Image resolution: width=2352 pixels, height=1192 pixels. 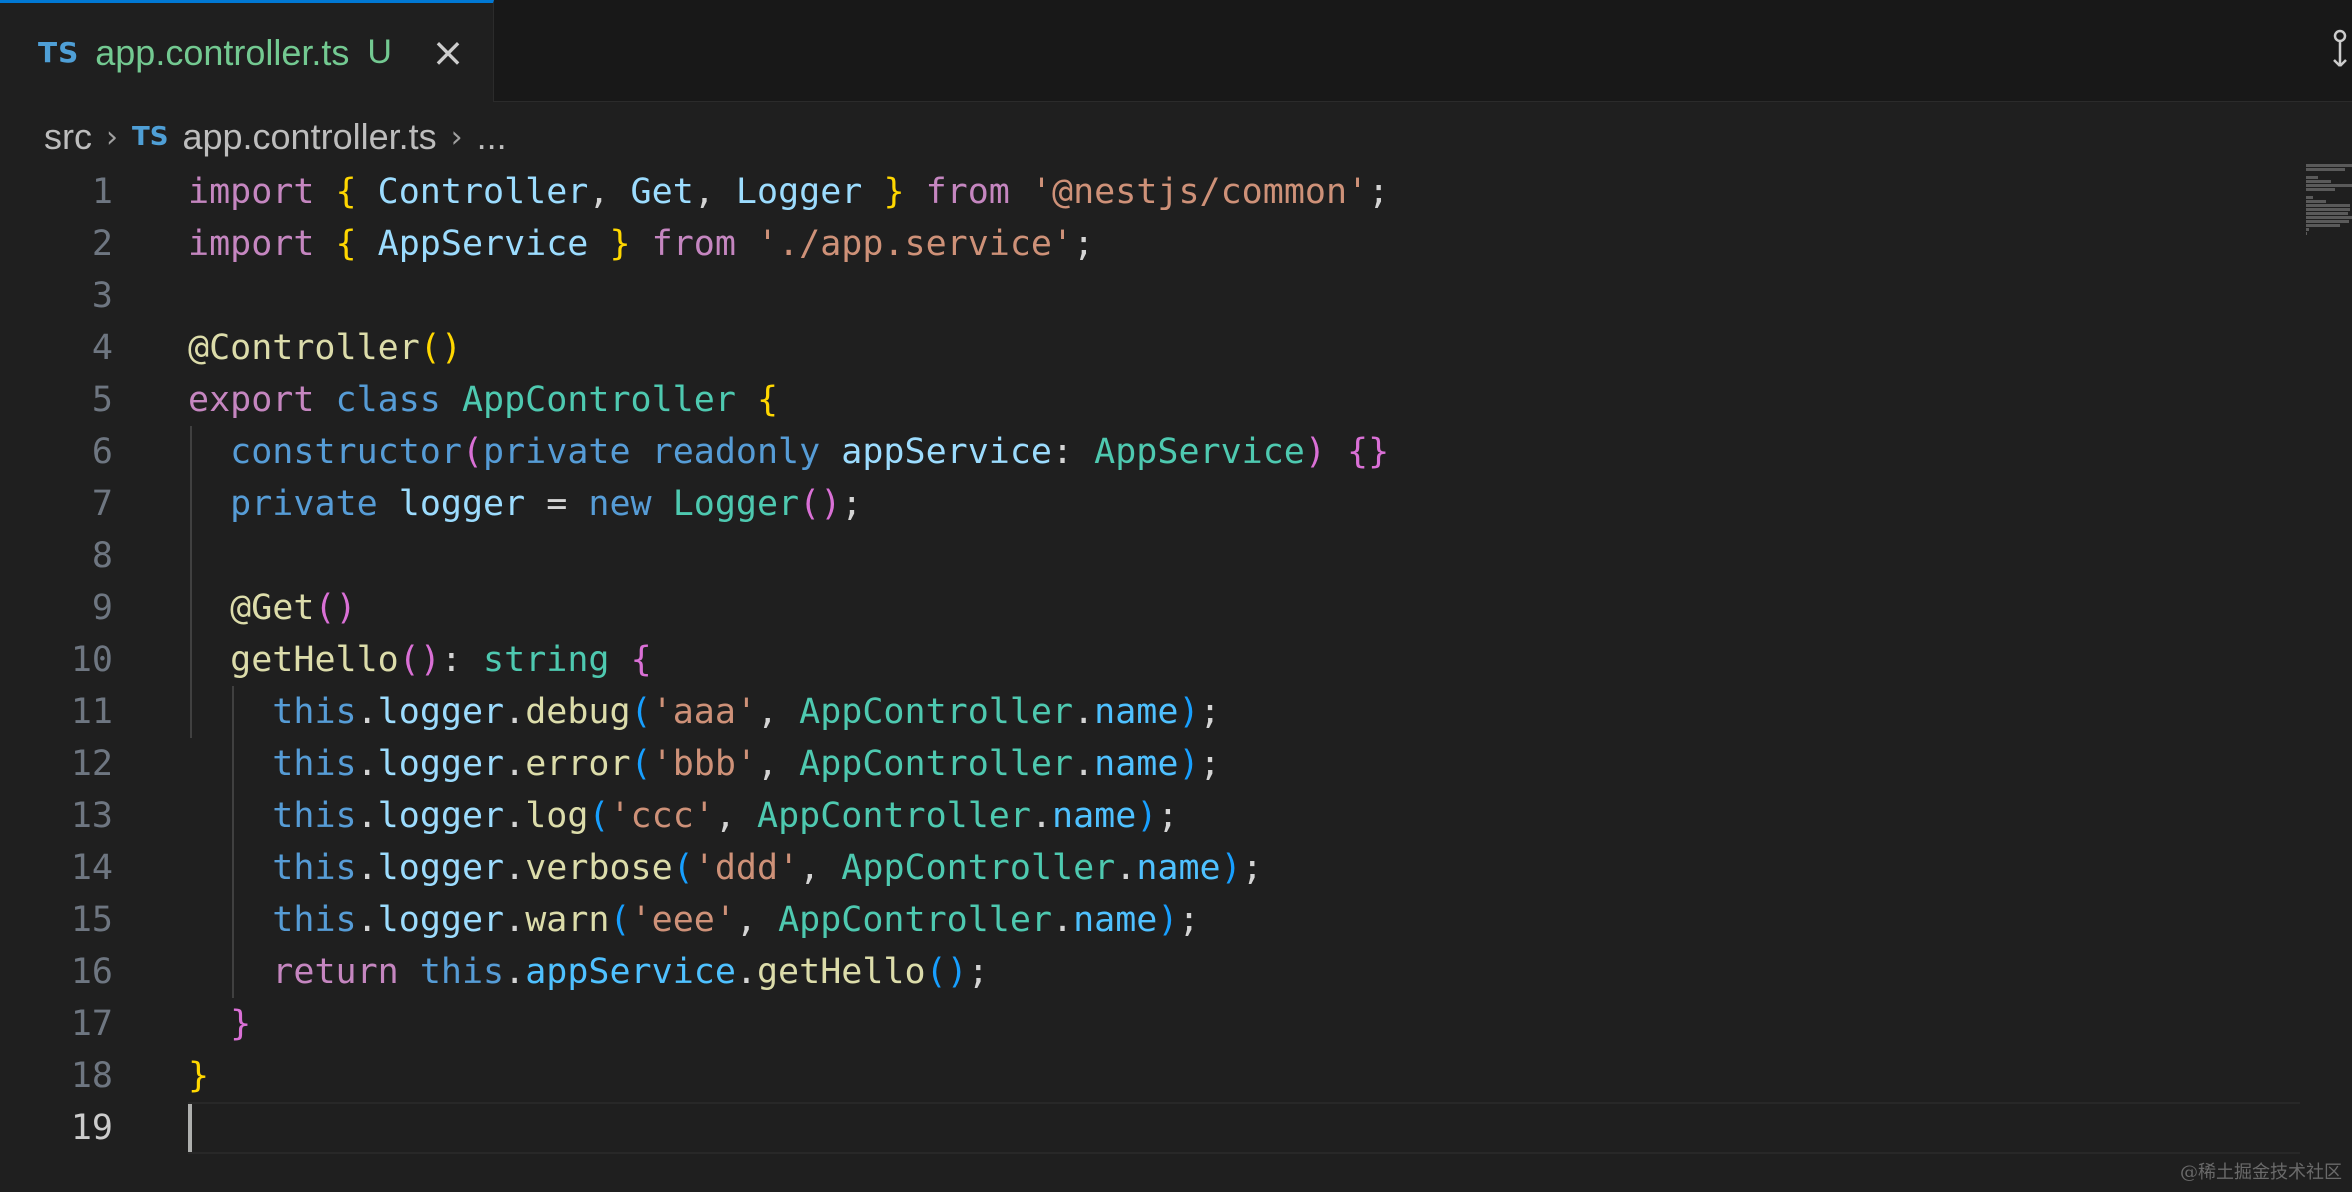 I want to click on code-text: private logger = new Logger();, so click(x=525, y=504).